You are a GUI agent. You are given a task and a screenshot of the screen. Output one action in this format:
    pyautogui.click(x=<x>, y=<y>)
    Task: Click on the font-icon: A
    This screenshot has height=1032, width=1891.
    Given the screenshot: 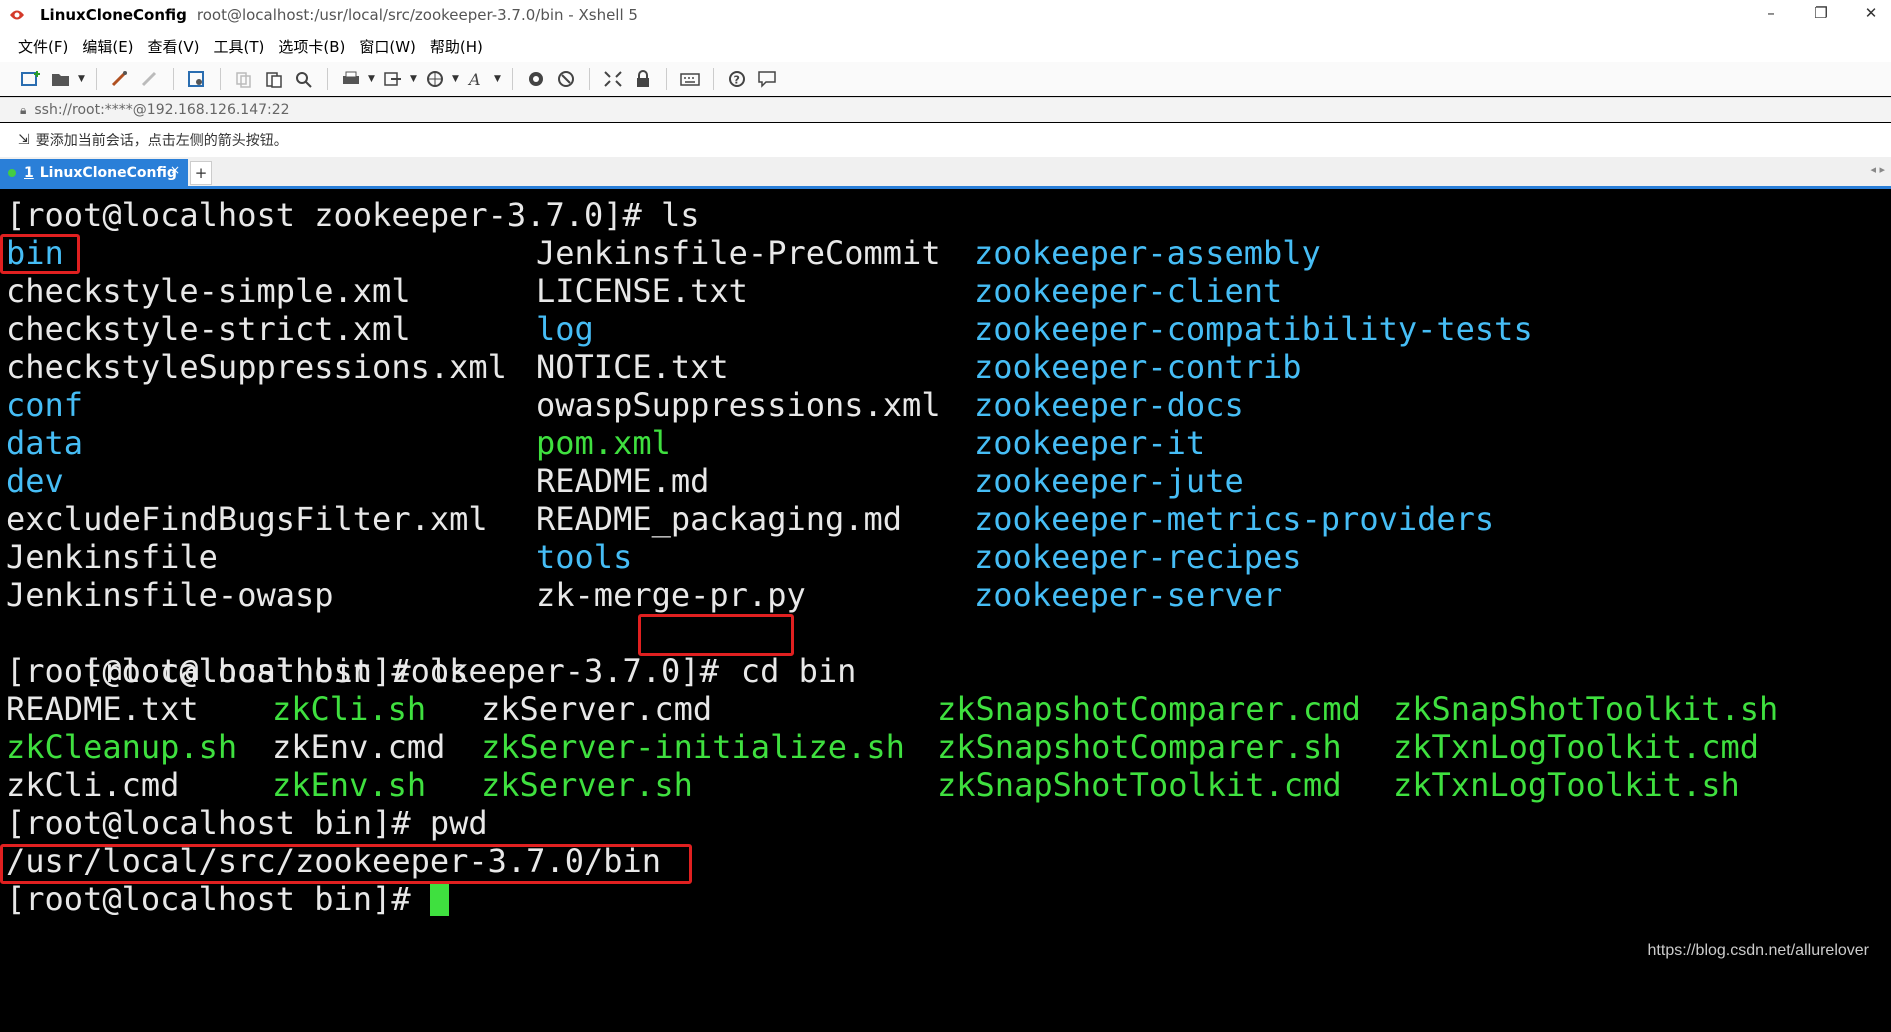 What is the action you would take?
    pyautogui.click(x=477, y=79)
    